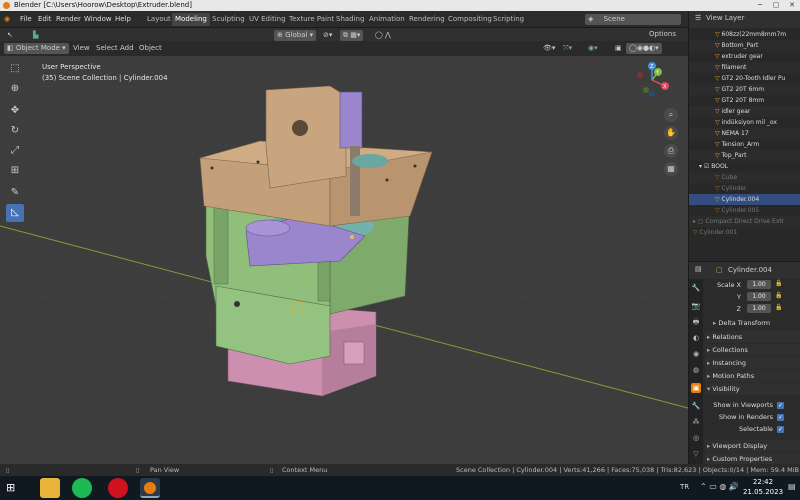 The image size is (800, 500). What do you see at coordinates (10, 35) in the screenshot?
I see `tool-select-icon: ↖` at bounding box center [10, 35].